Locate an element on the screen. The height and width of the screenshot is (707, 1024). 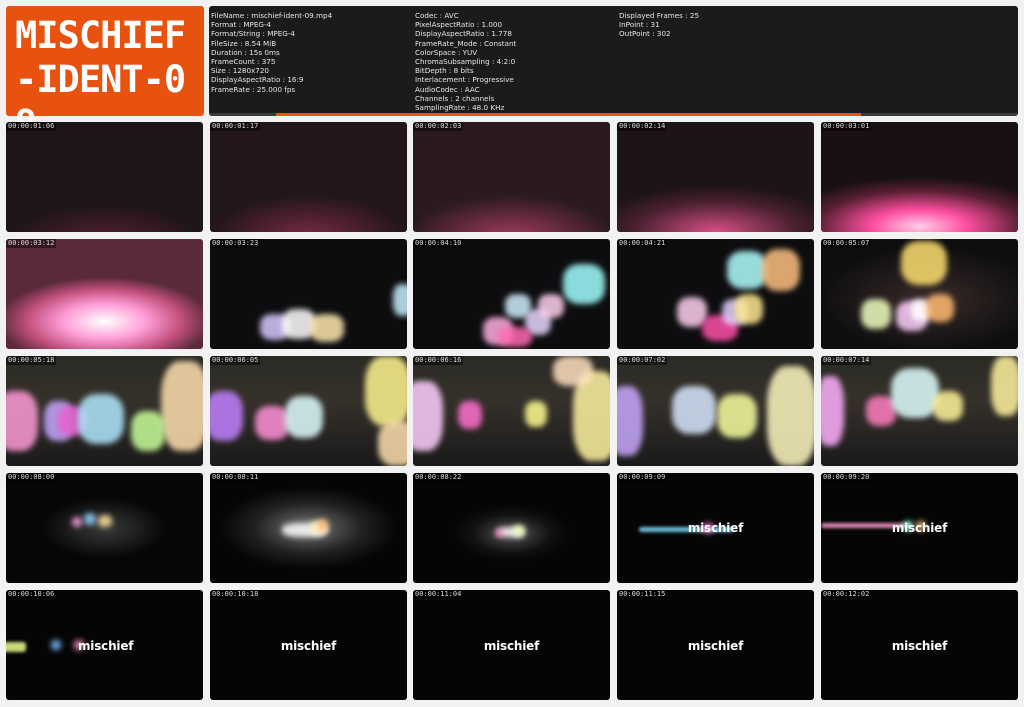
video-frame-thumbnail: 00:00:06:16 is located at coordinates (511, 411).